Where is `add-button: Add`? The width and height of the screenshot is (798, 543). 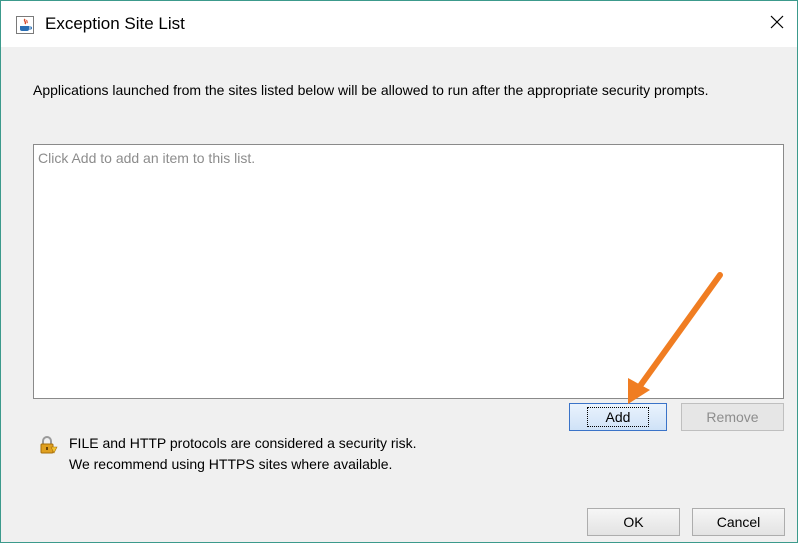
add-button: Add is located at coordinates (618, 417).